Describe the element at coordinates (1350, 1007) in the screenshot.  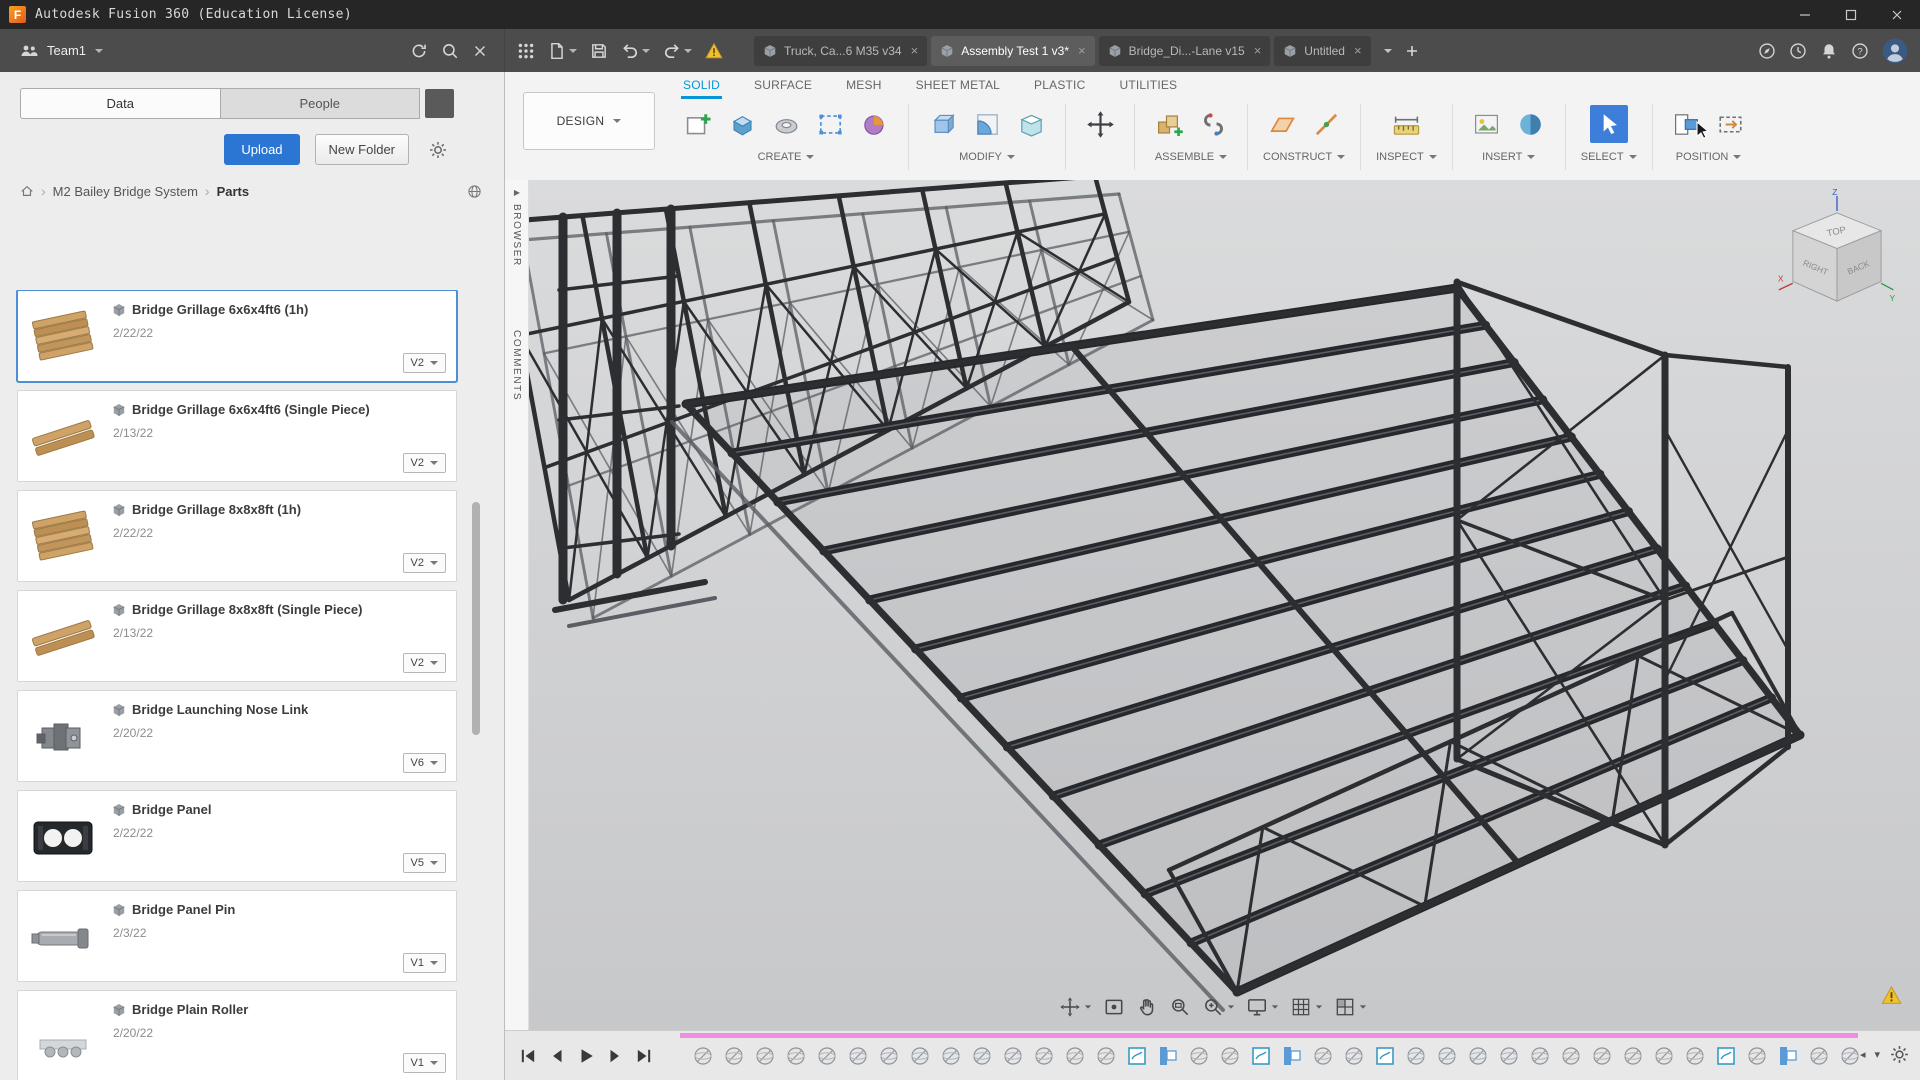
I see `viewports-button` at that location.